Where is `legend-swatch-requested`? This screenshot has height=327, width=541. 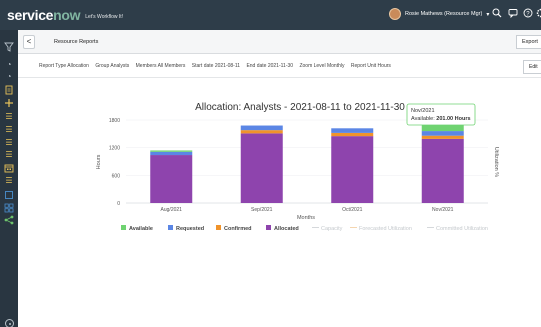
legend-swatch-requested is located at coordinates (170, 227).